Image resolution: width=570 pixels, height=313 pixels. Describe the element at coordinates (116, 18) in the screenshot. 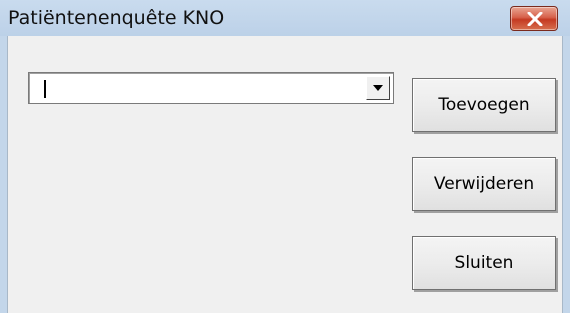

I see `window-title: Patiëntenenquête KNO` at that location.